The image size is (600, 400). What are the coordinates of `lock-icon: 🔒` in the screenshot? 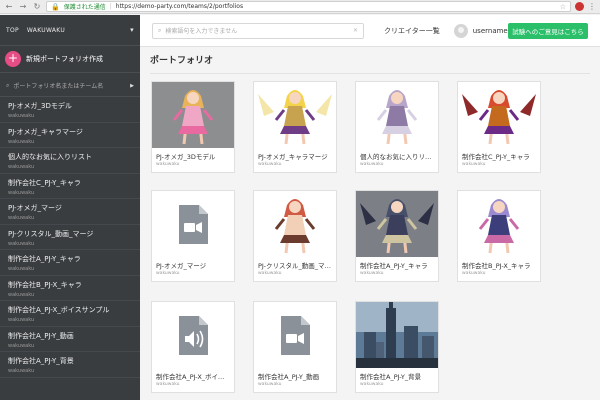 It's located at (55, 6).